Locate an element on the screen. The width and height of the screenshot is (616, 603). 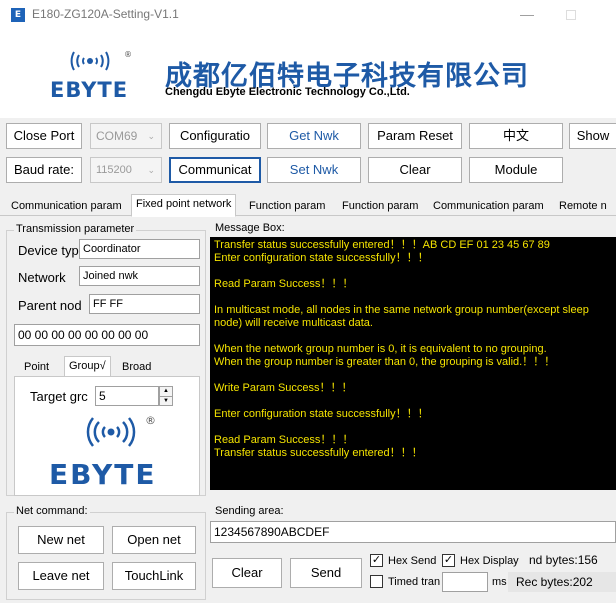
rec-bytes-counter: Rec bytes:202 is located at coordinates (562, 582).